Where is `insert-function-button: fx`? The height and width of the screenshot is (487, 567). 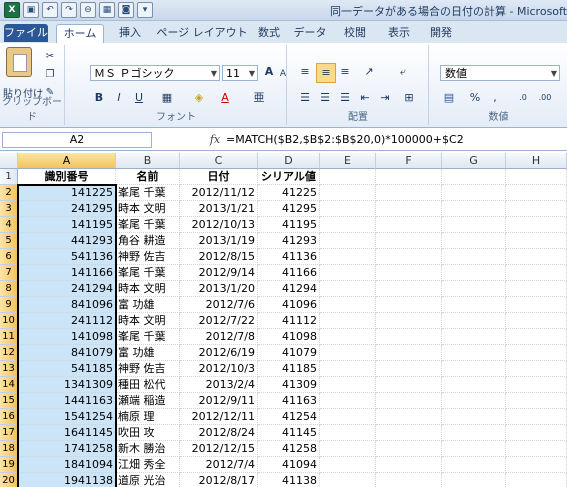
insert-function-button: fx is located at coordinates (215, 140).